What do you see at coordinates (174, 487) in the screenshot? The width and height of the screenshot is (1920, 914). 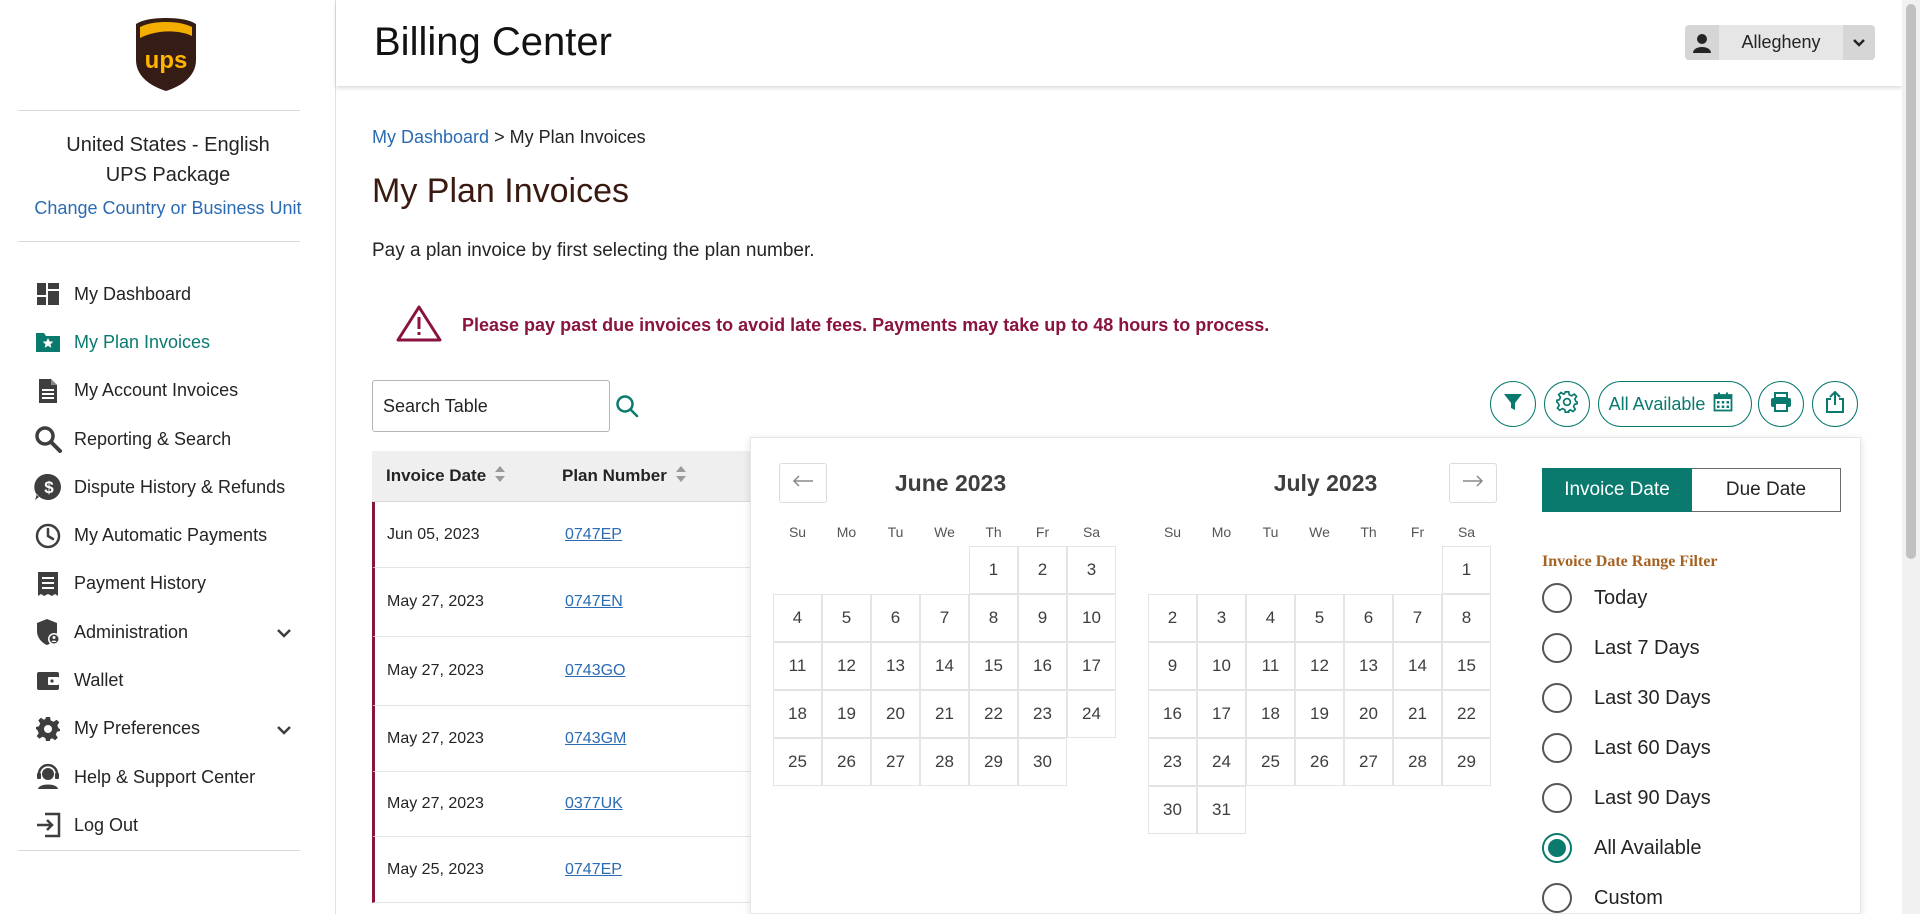 I see `sidebar-item-dispute-history: $ Dispute History & Refunds` at bounding box center [174, 487].